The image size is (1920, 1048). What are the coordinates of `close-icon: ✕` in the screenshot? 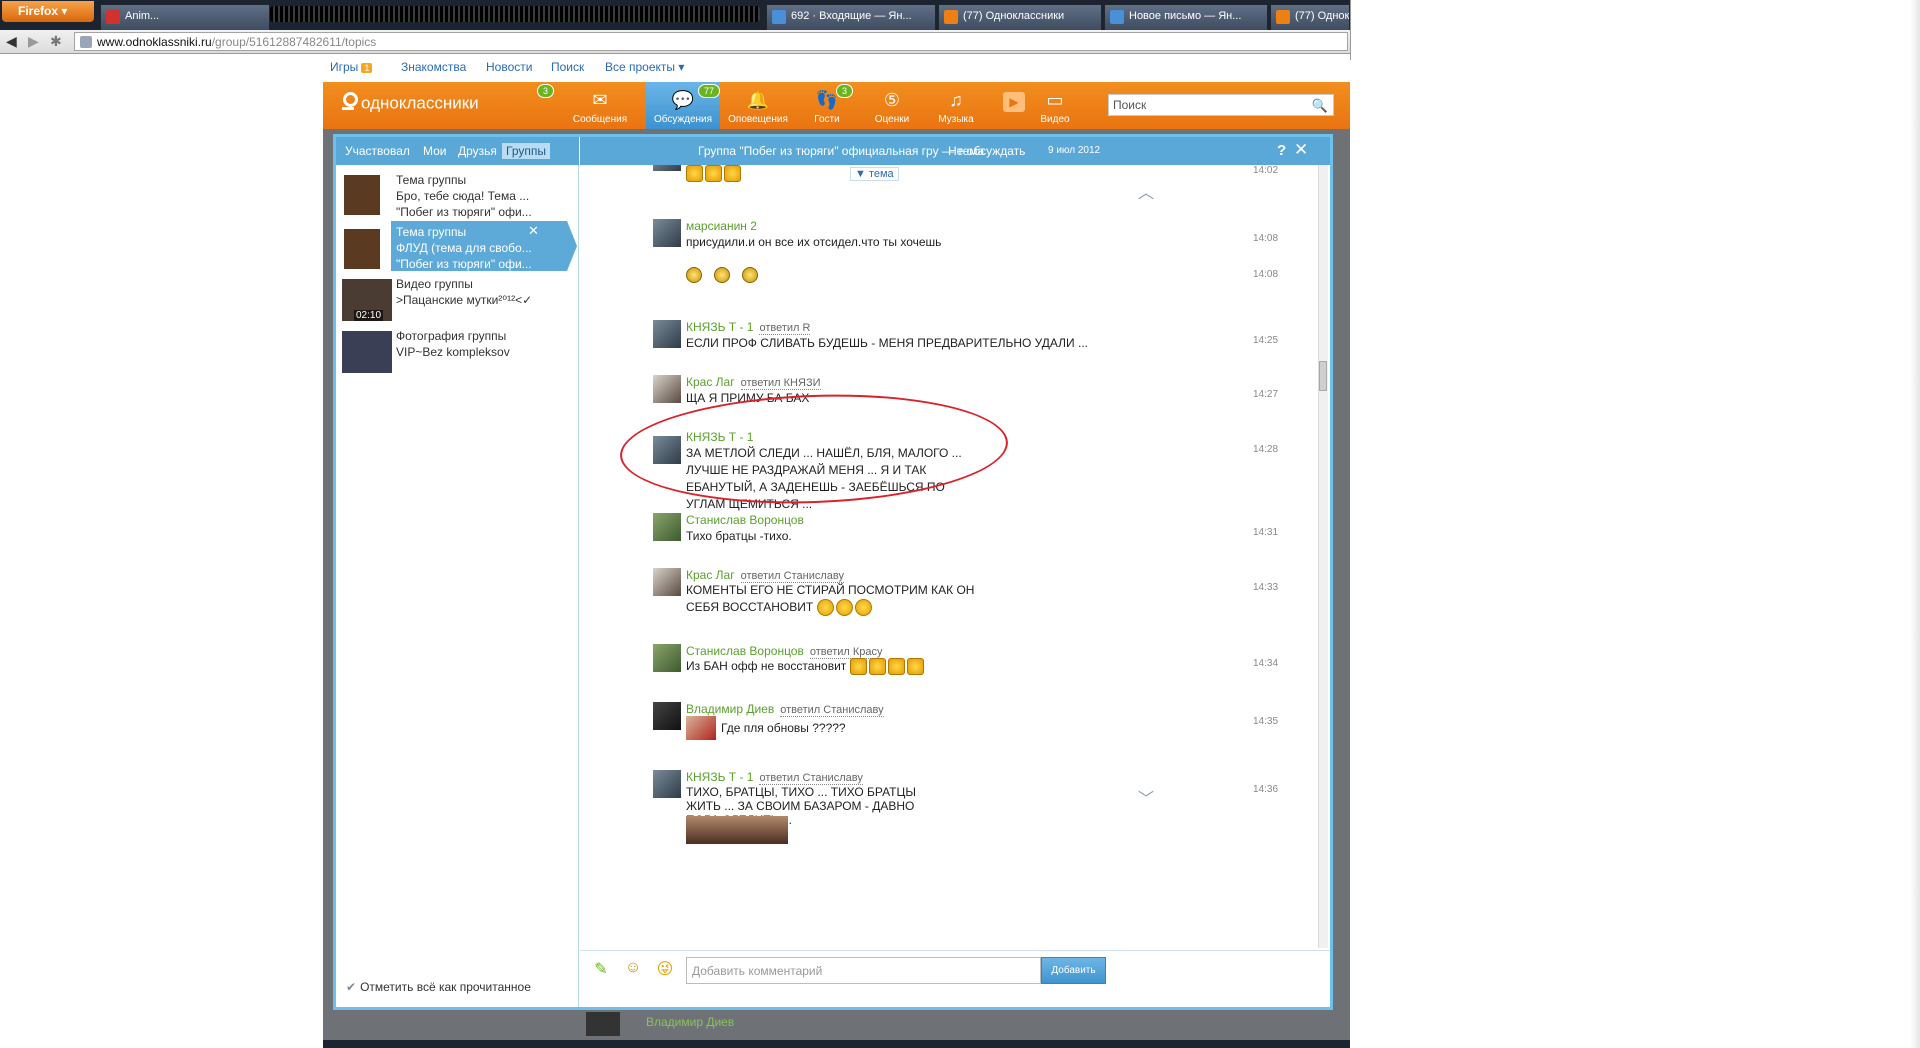 It's located at (533, 231).